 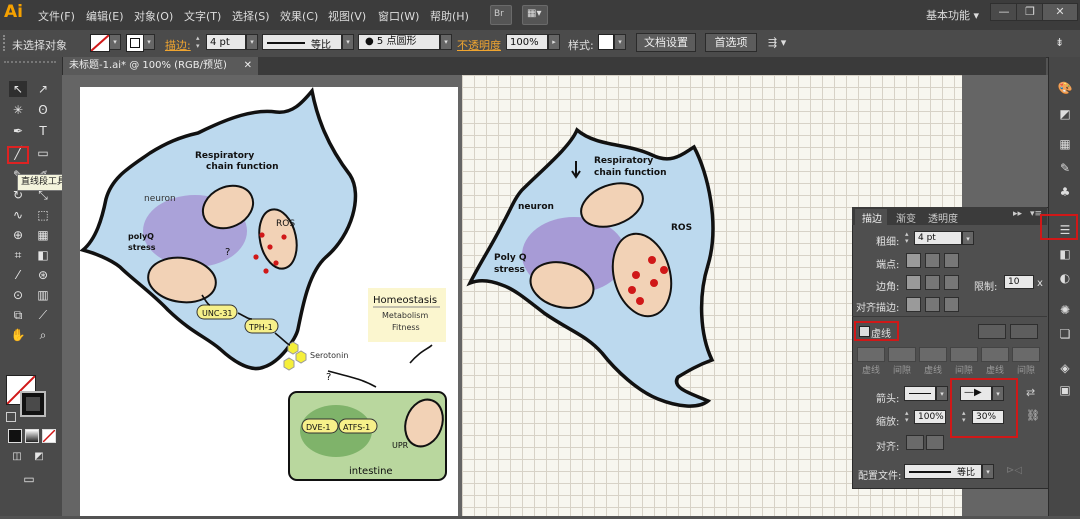 What do you see at coordinates (964, 417) in the screenshot?
I see `scale-end-stepper: ▴ ▾` at bounding box center [964, 417].